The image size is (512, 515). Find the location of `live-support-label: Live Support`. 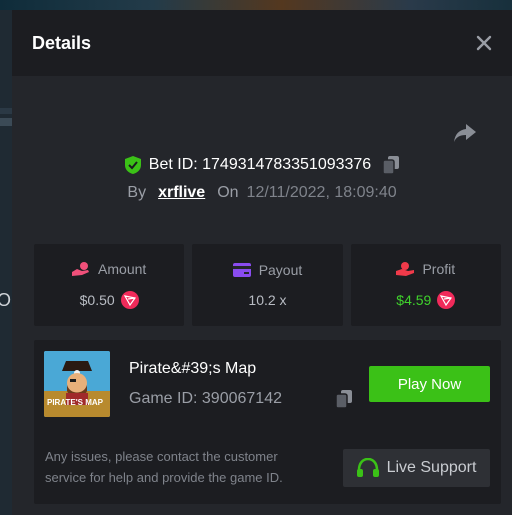

live-support-label: Live Support is located at coordinates (431, 467).